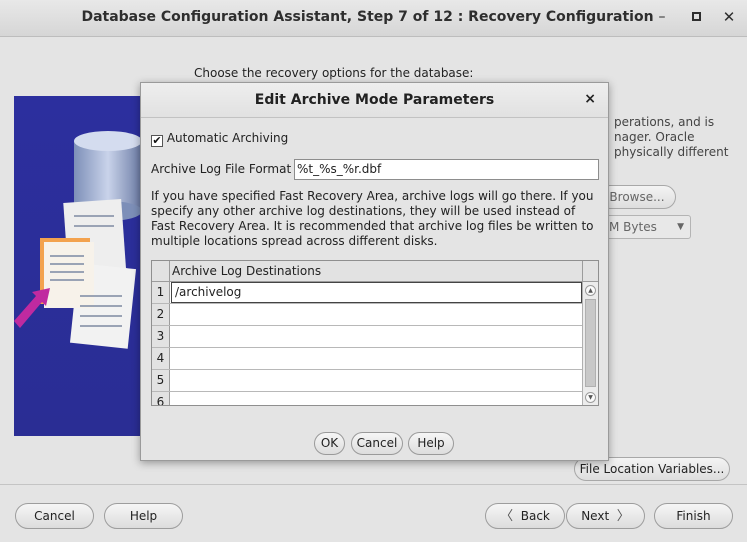 The height and width of the screenshot is (542, 747). I want to click on back-label: Back, so click(535, 516).